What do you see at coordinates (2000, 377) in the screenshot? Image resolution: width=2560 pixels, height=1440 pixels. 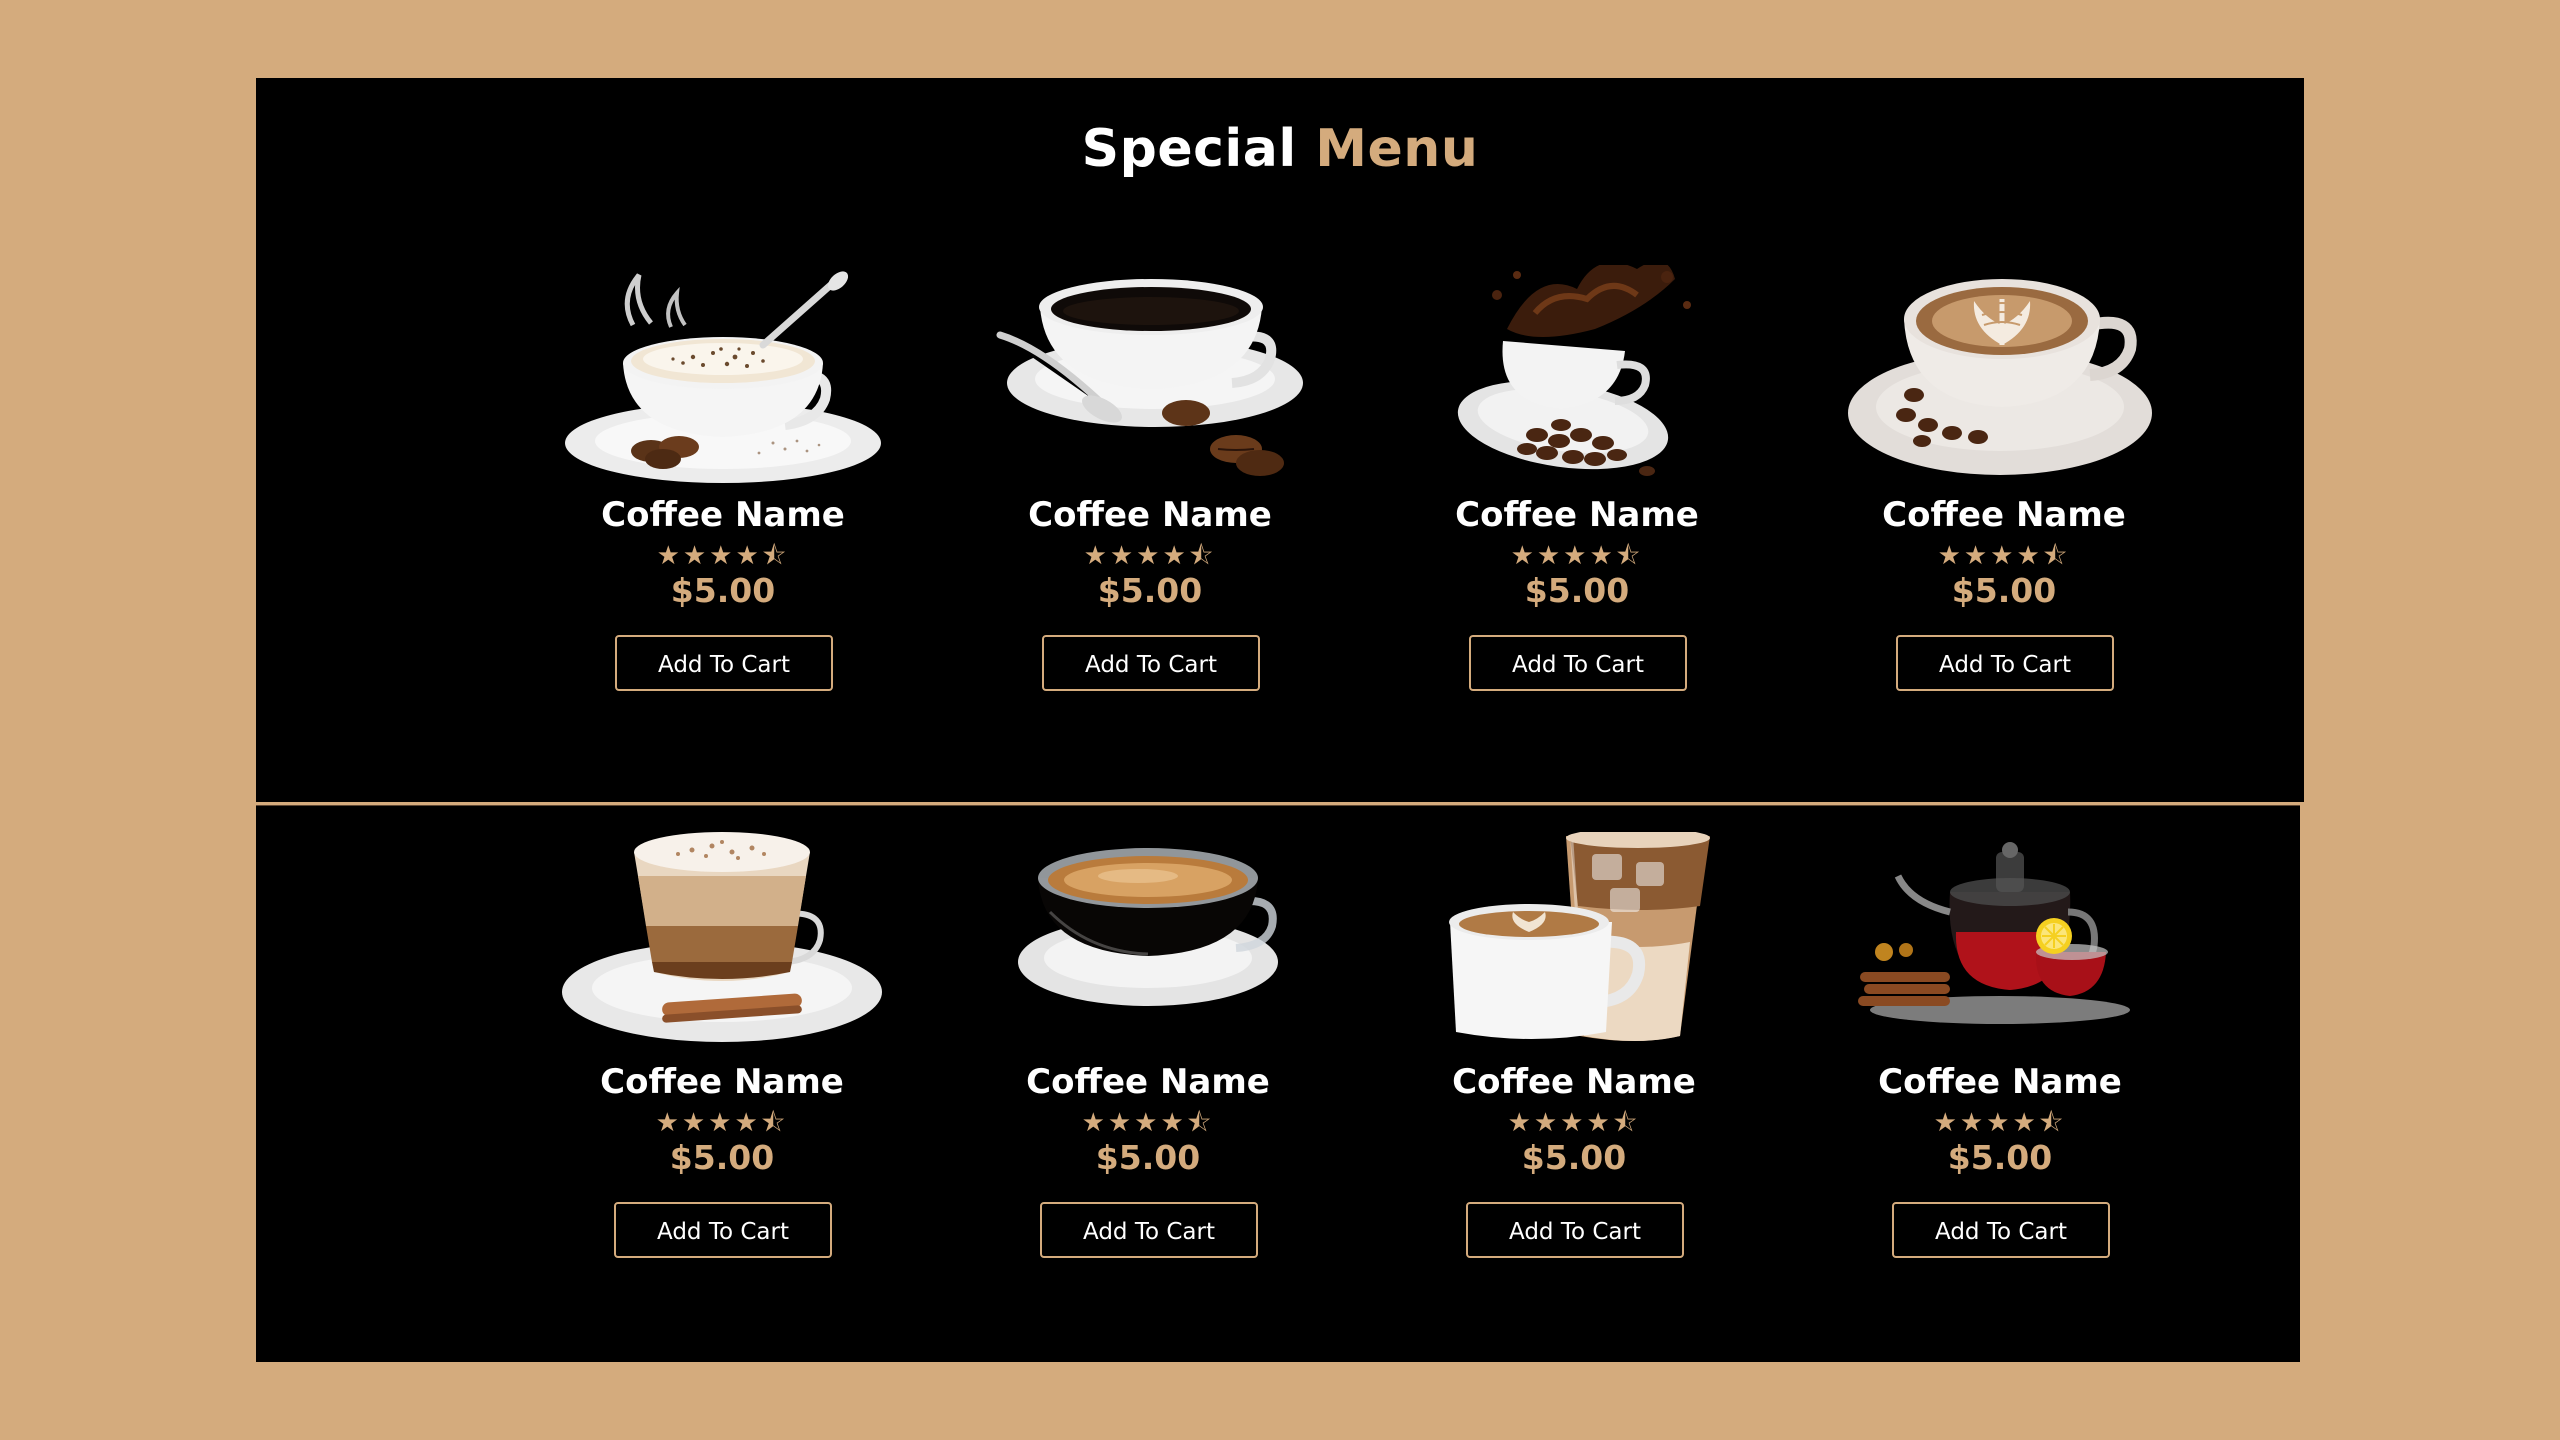 I see `latte-art-cup-icon` at bounding box center [2000, 377].